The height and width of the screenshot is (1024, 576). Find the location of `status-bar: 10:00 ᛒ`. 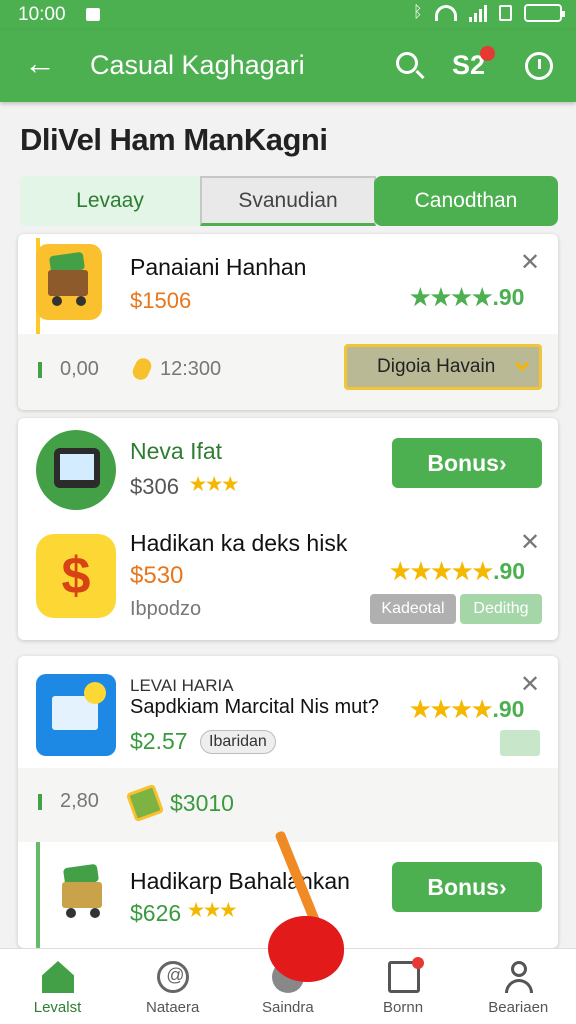

status-bar: 10:00 ᛒ is located at coordinates (288, 15).